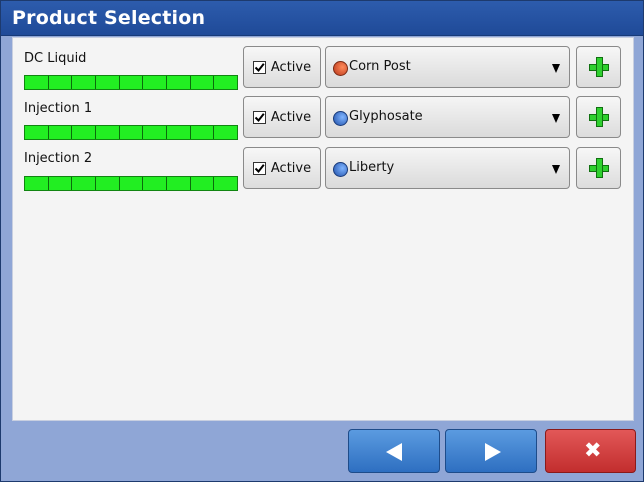 This screenshot has width=644, height=482. Describe the element at coordinates (55, 58) in the screenshot. I see `row-label-dc-liquid: DC Liquid` at that location.